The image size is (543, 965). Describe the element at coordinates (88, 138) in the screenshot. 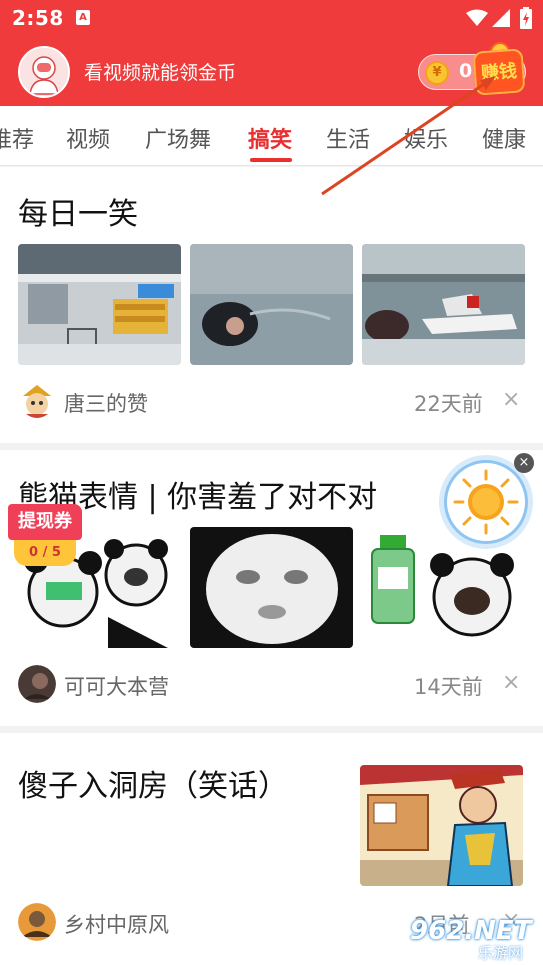

I see `tab-video: 视频` at that location.